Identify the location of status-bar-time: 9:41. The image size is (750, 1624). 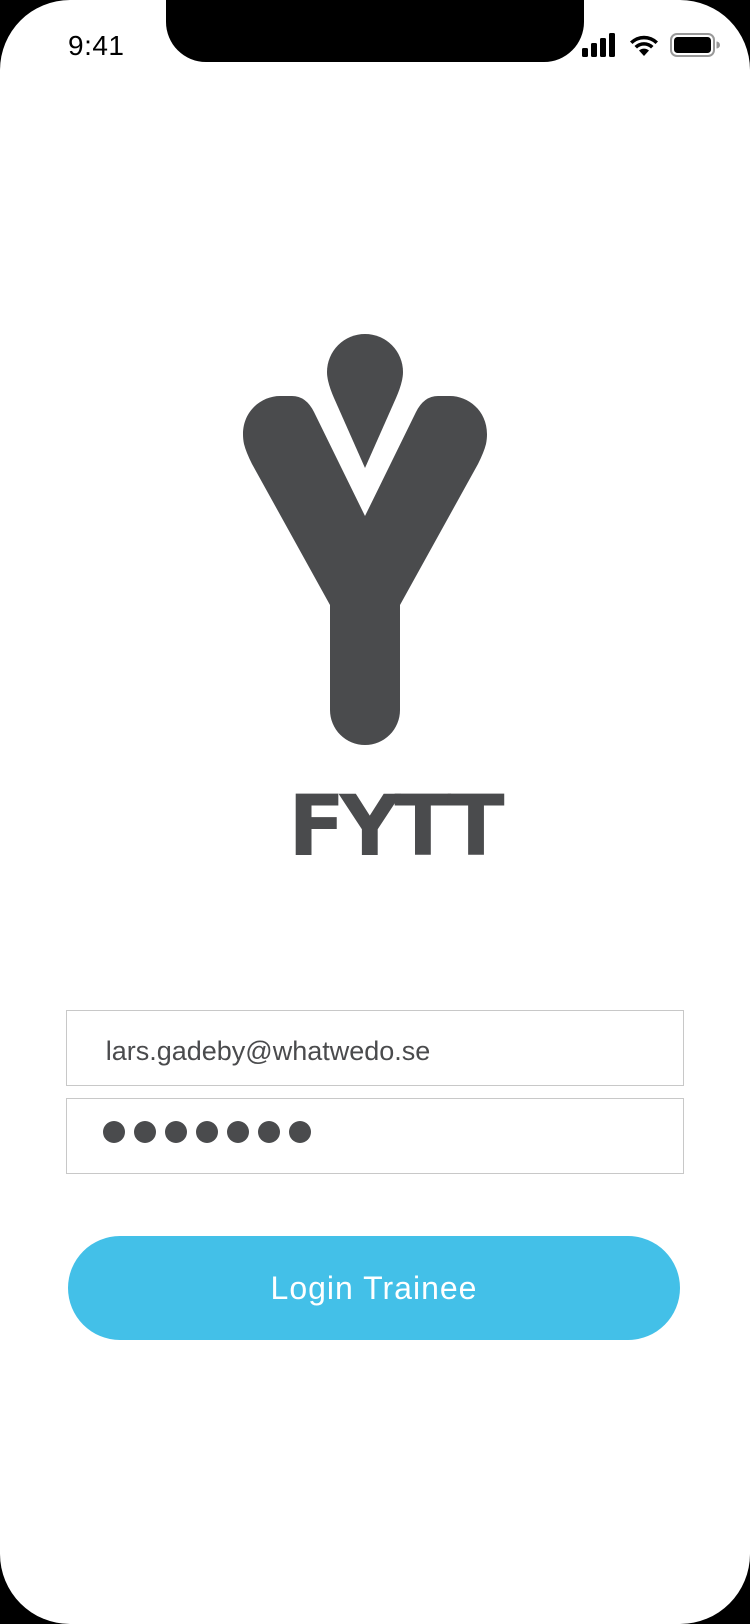
(96, 45).